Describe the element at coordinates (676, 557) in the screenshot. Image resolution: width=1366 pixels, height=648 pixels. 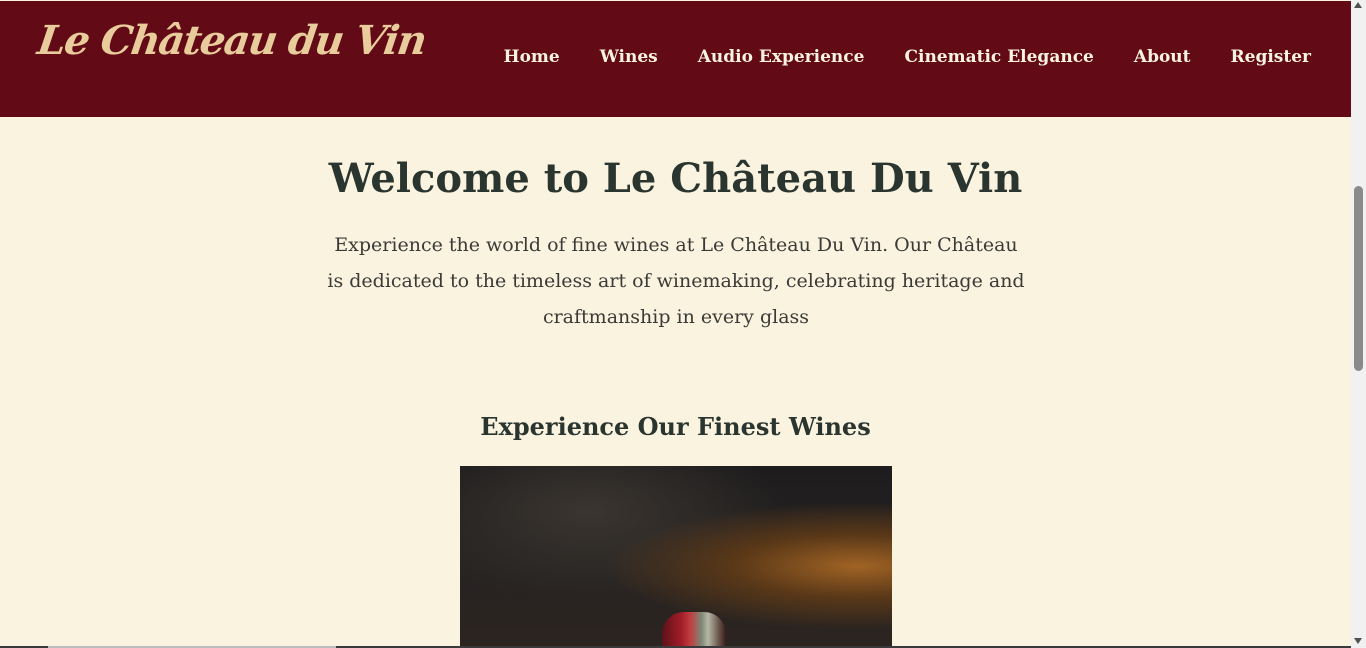
I see `wine-bottle-photo` at that location.